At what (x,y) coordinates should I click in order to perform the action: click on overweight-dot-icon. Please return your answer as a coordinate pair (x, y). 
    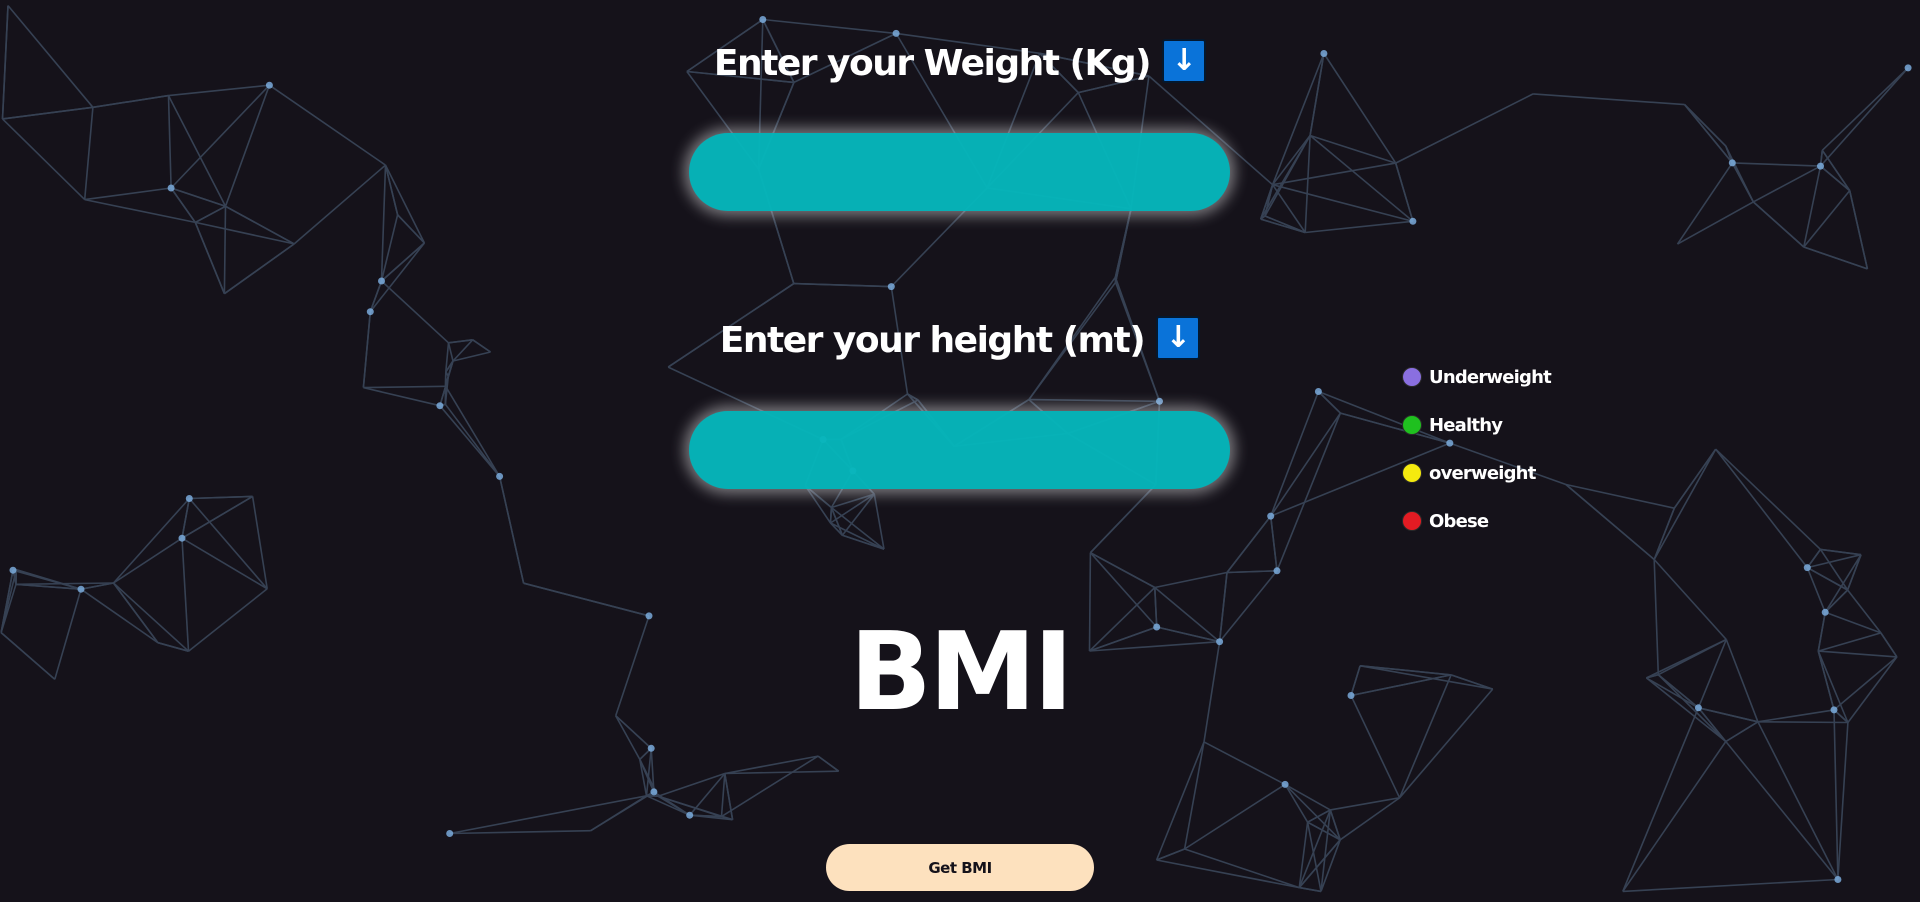
    Looking at the image, I should click on (1412, 473).